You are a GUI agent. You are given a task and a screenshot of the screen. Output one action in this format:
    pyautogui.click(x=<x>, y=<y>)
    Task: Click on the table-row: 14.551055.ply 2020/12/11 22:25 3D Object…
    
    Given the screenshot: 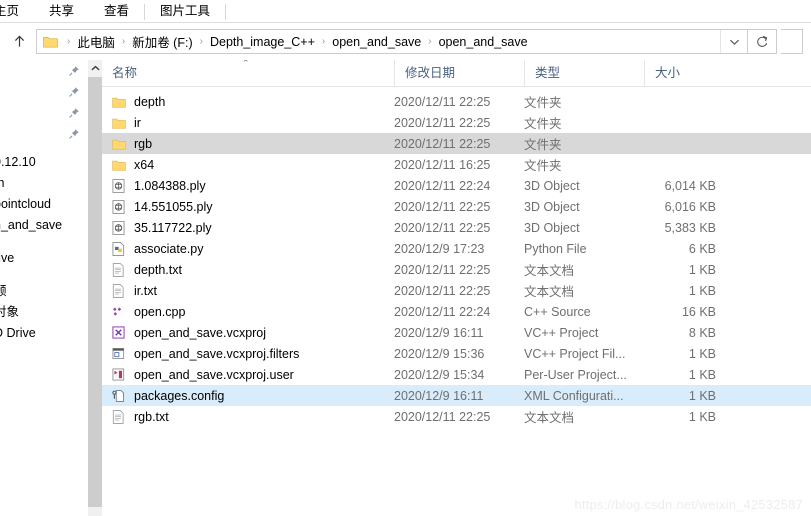 What is the action you would take?
    pyautogui.click(x=456, y=206)
    